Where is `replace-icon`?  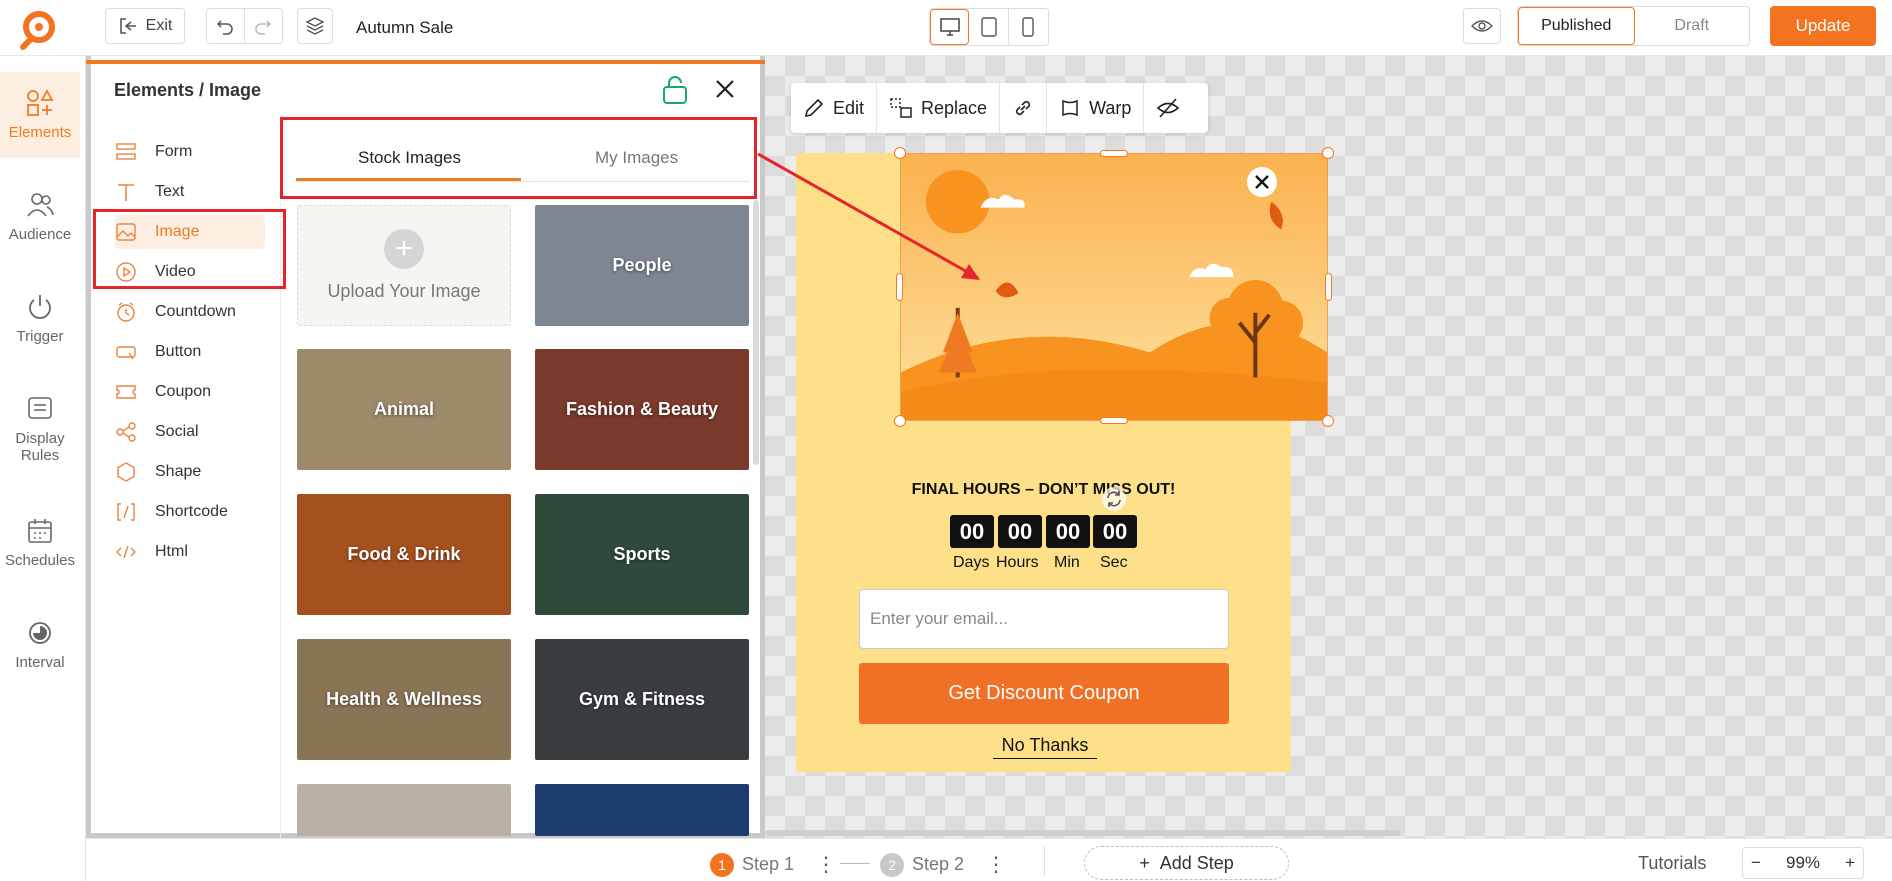
replace-icon is located at coordinates (901, 108).